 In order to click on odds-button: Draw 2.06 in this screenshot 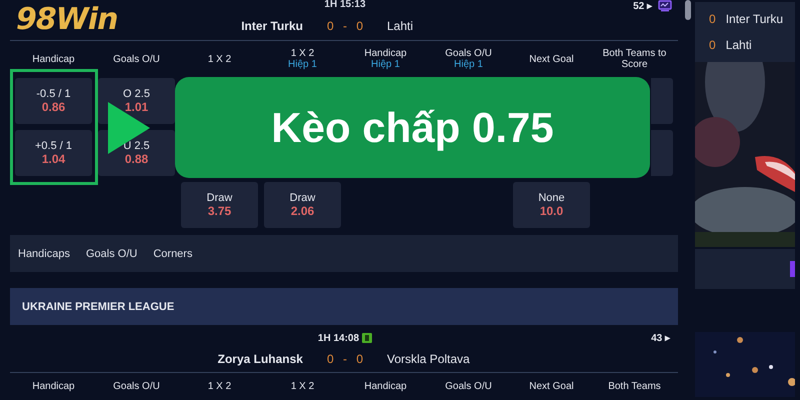, I will do `click(302, 205)`.